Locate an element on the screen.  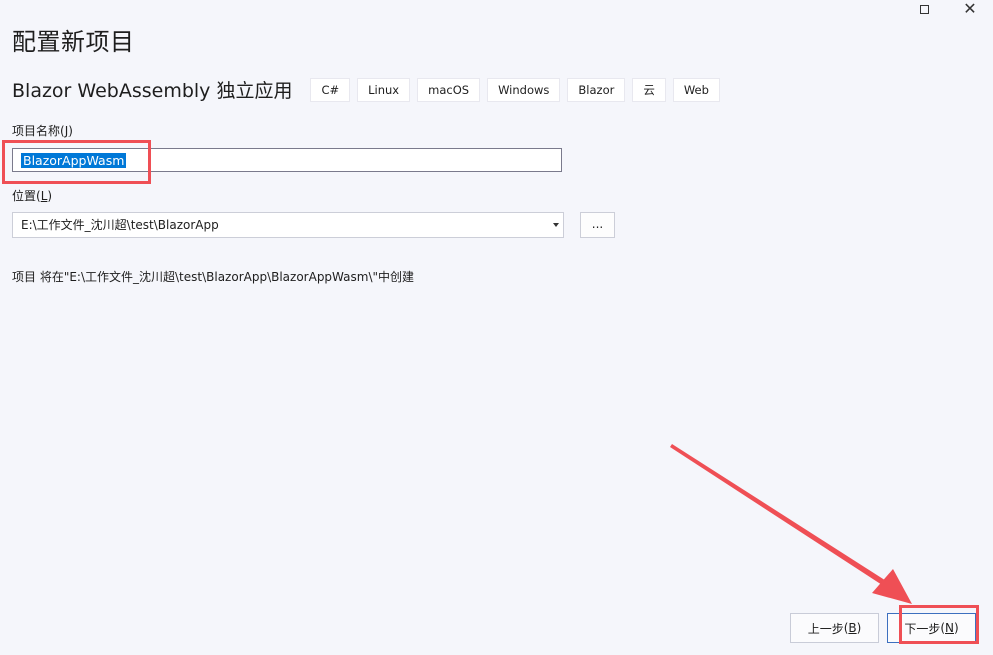
back-accel: B is located at coordinates (852, 628).